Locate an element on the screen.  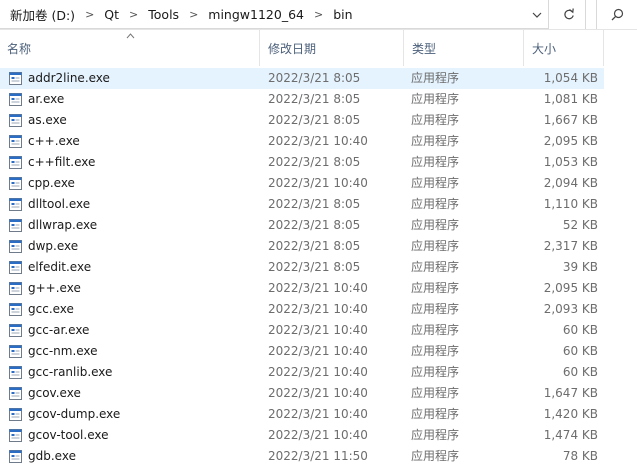
file-size: 1,647 KB is located at coordinates (570, 393).